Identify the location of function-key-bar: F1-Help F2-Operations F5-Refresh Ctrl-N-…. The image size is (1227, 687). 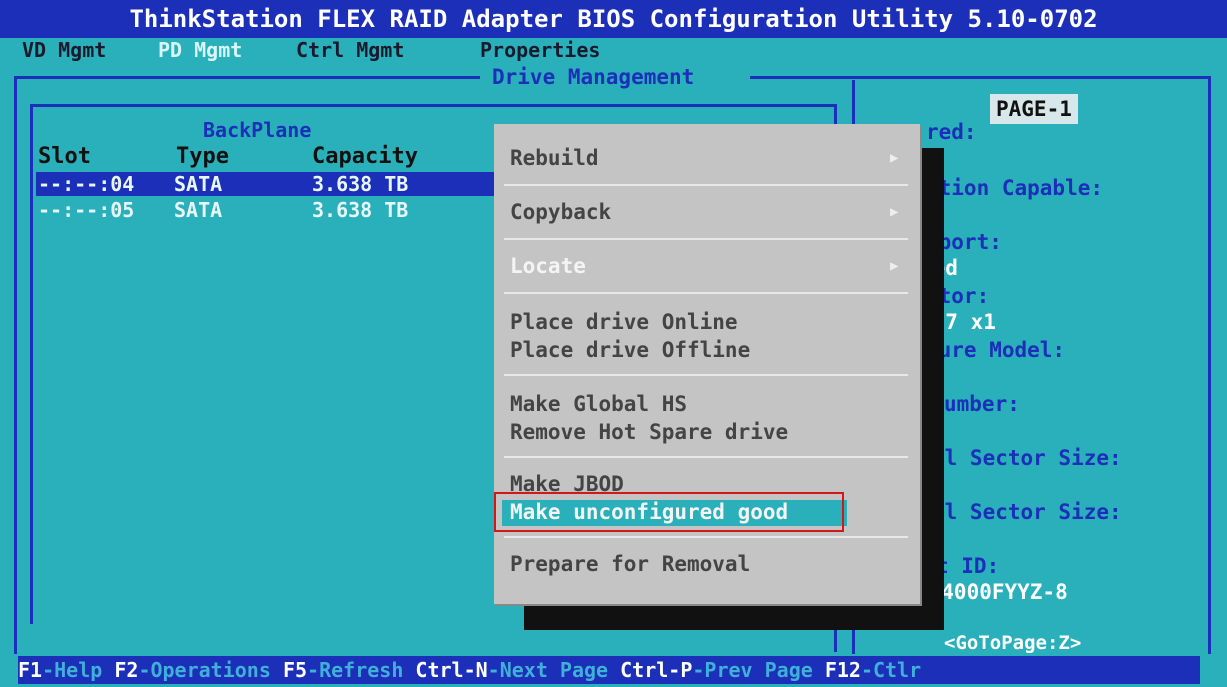
(609, 670).